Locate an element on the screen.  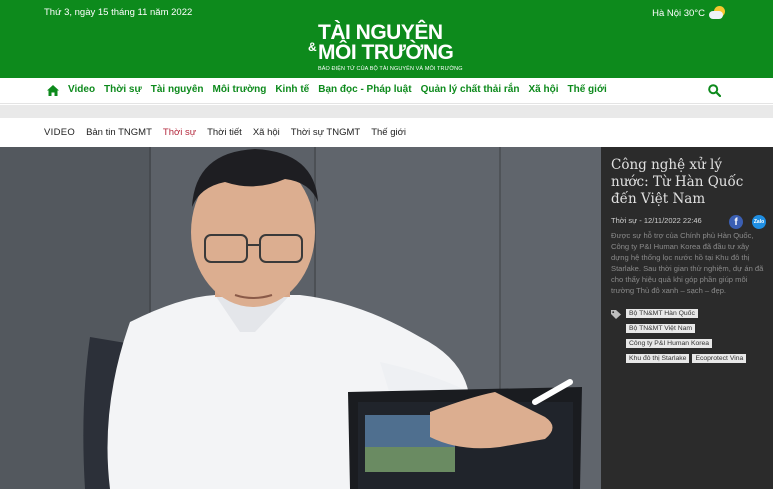
home-icon is located at coordinates (53, 90).